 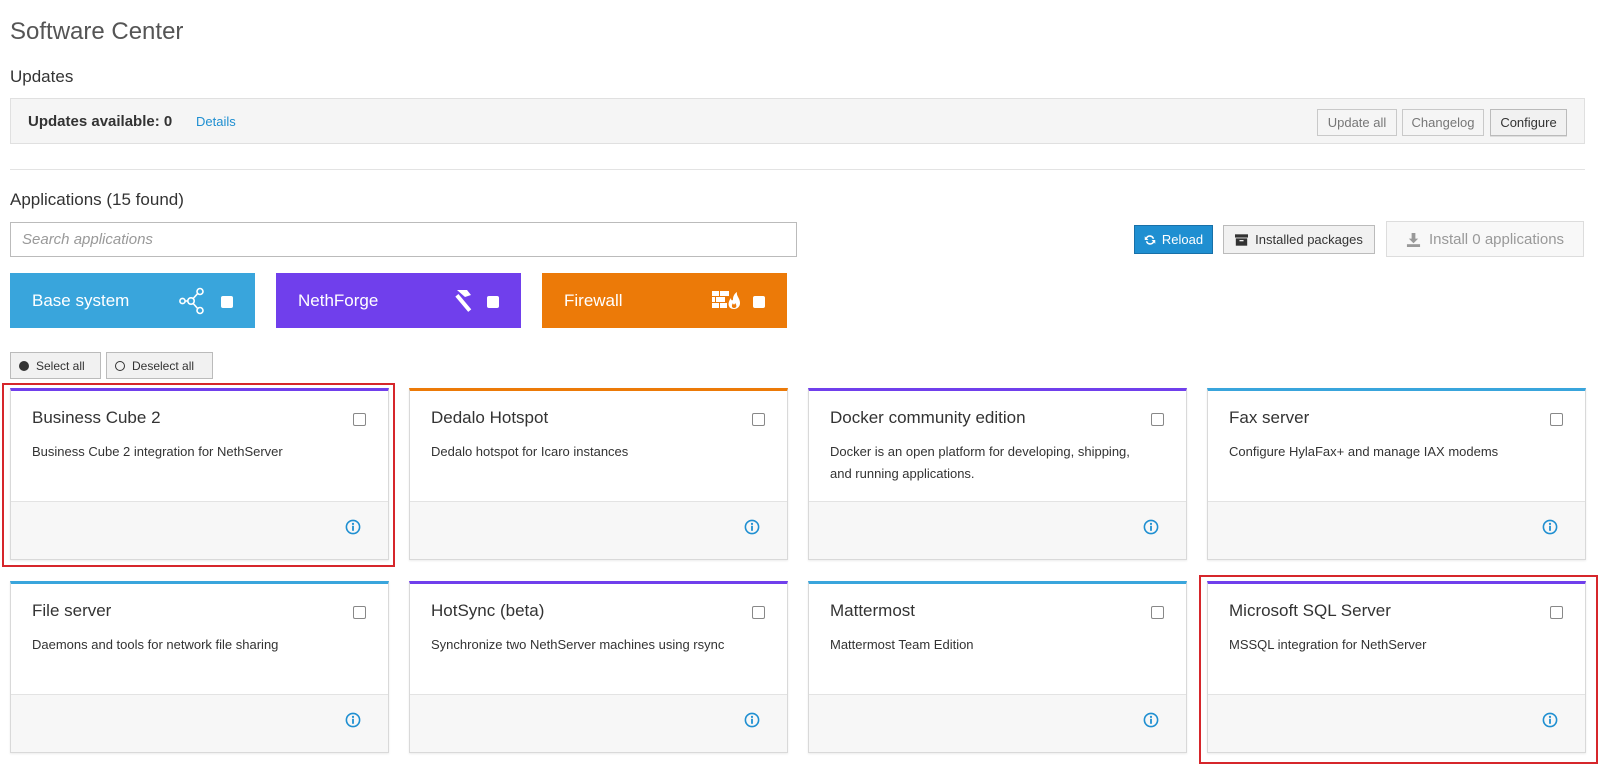 I want to click on category-firewall: Firewall, so click(x=664, y=300).